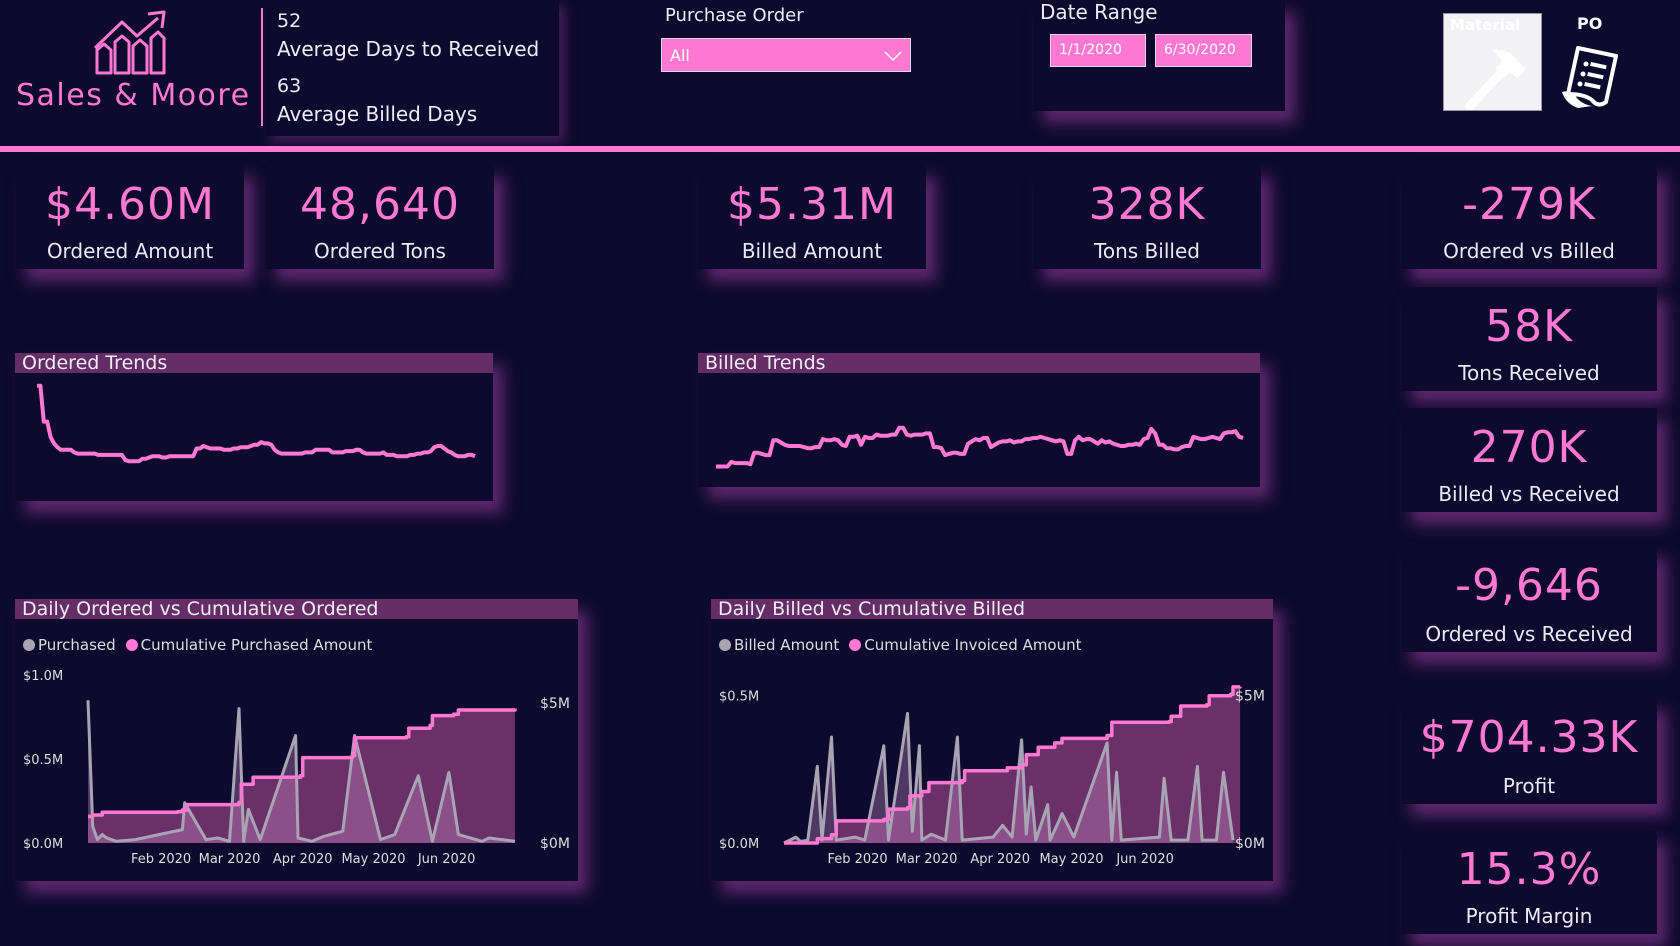 This screenshot has height=946, width=1680. Describe the element at coordinates (380, 251) in the screenshot. I see `kpi-label: Ordered Tons` at that location.